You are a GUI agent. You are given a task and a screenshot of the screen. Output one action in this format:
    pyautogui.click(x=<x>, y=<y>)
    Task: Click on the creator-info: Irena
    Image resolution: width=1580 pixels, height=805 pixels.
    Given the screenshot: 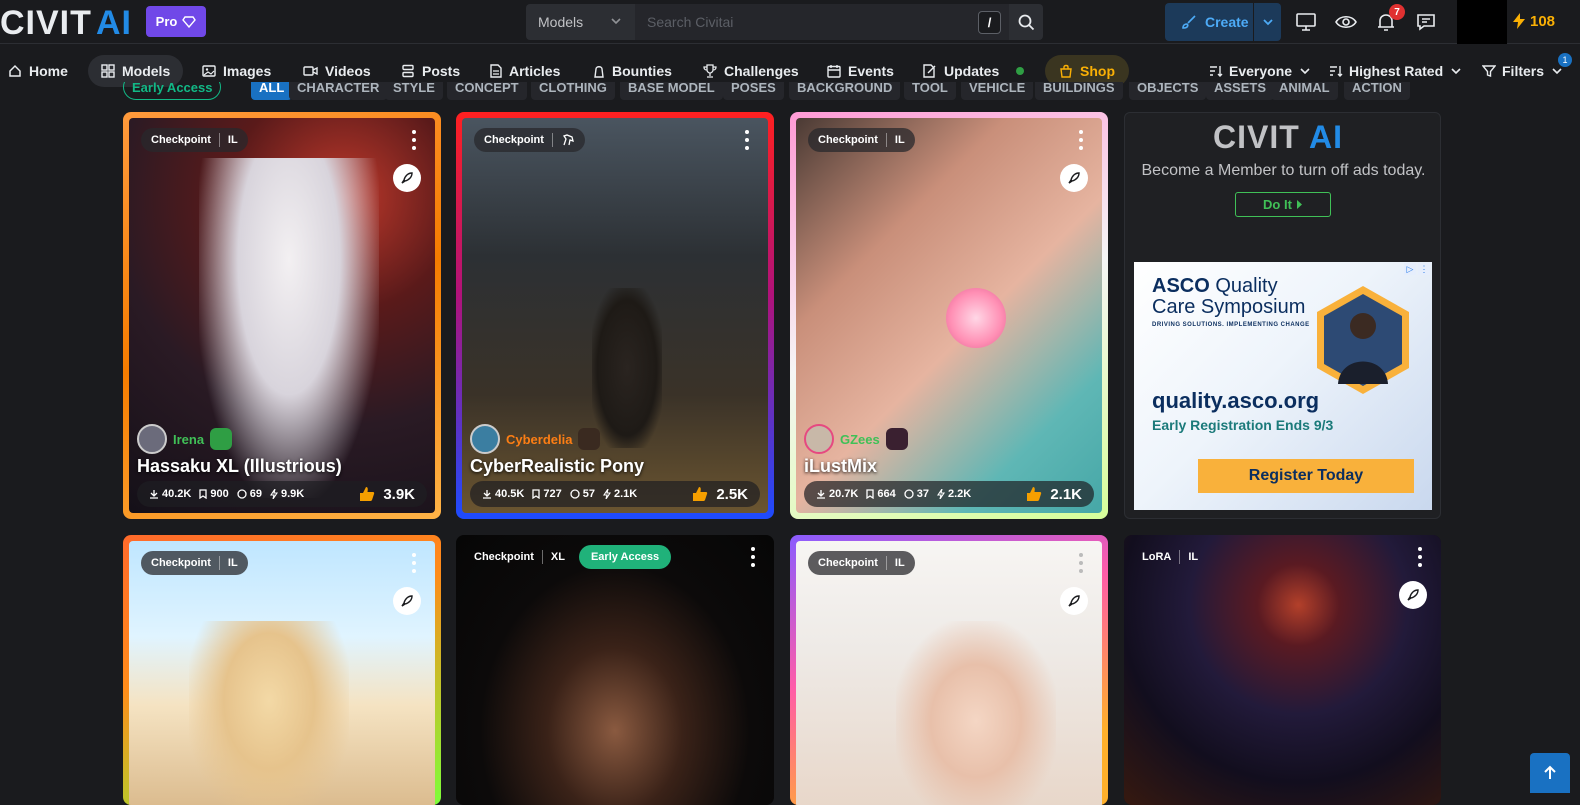 What is the action you would take?
    pyautogui.click(x=282, y=439)
    